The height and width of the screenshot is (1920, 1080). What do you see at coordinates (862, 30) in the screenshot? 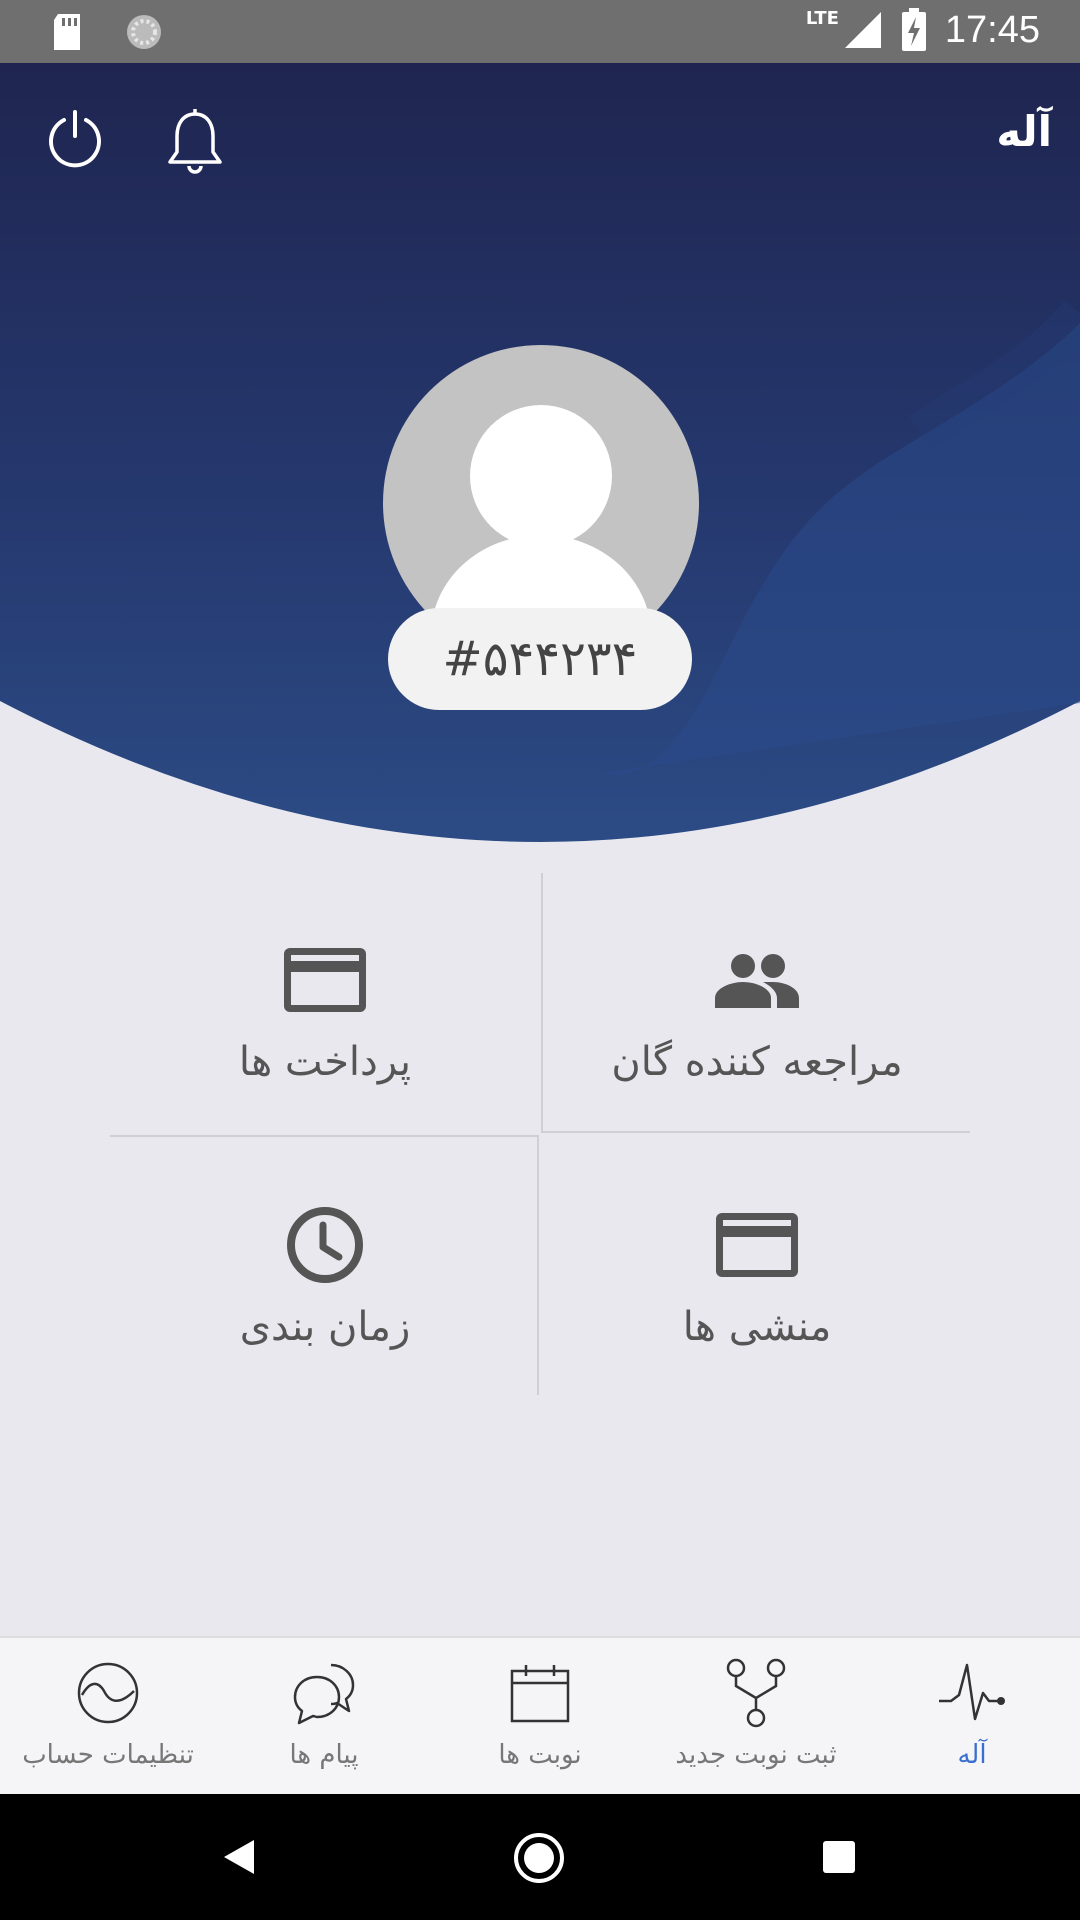
I see `signal-icon` at bounding box center [862, 30].